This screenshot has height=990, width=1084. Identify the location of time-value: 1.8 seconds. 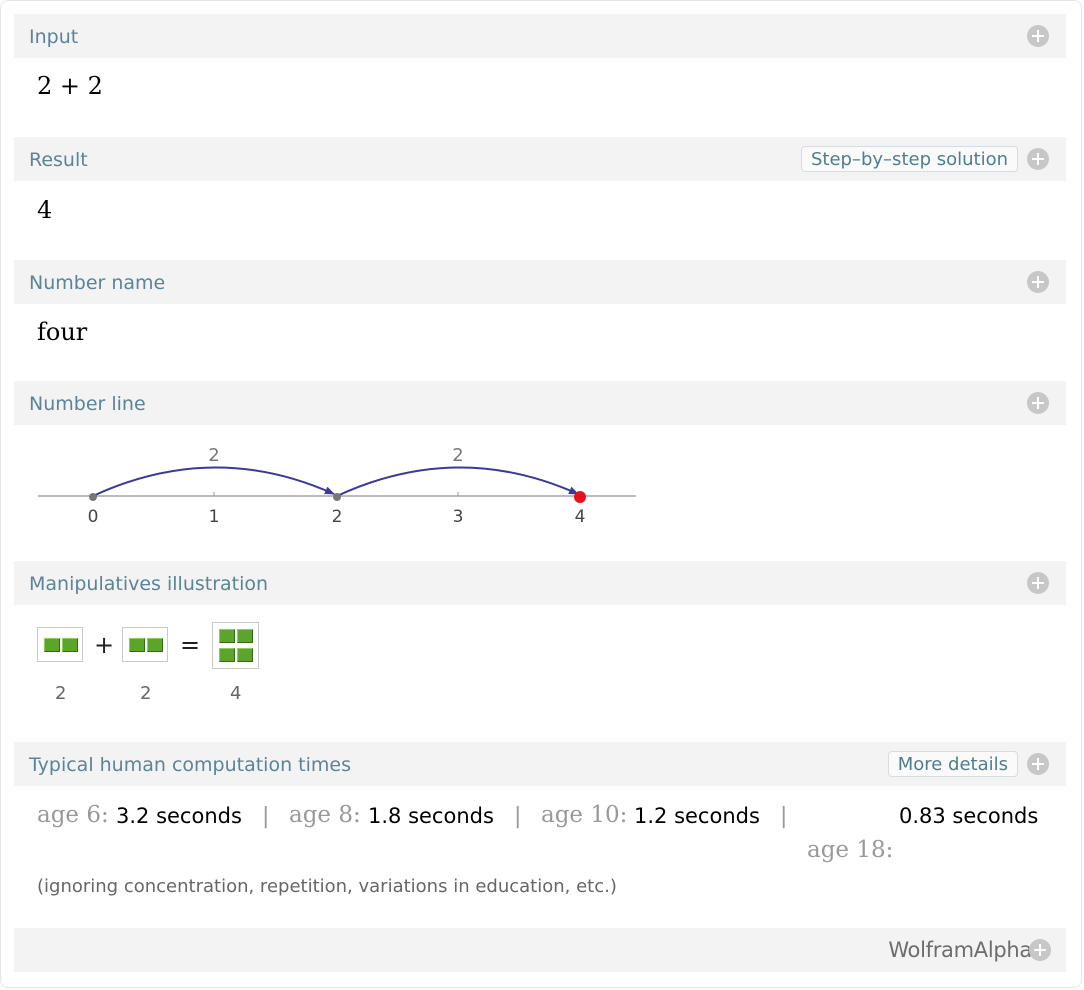
(431, 816).